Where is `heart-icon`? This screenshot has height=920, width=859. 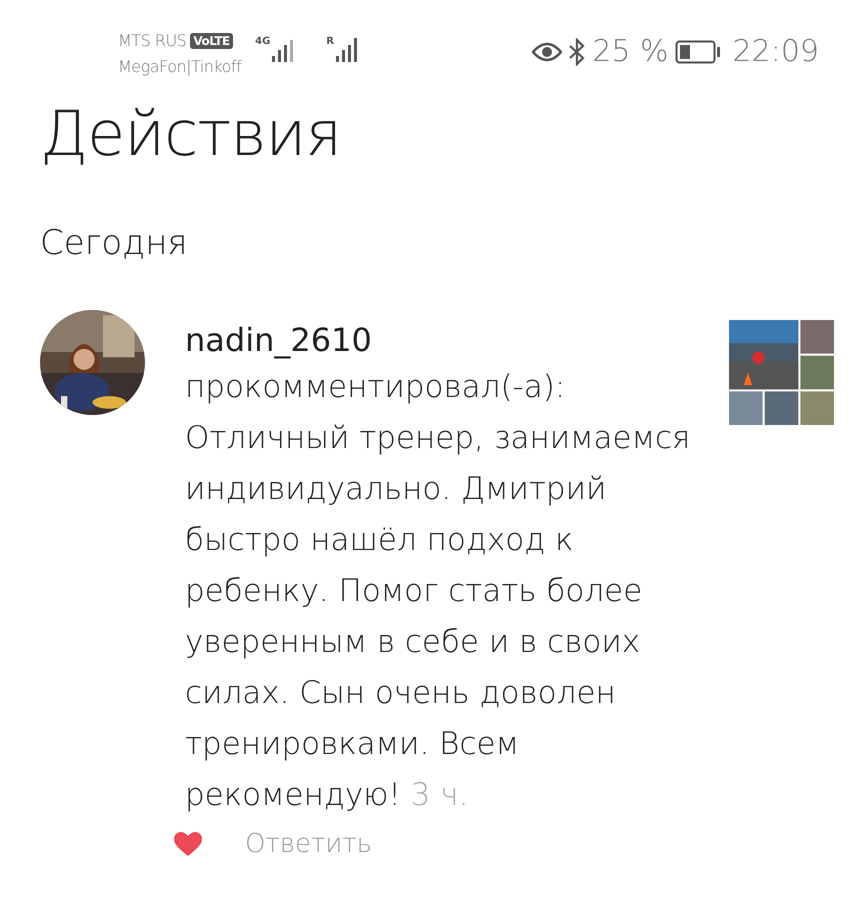
heart-icon is located at coordinates (188, 844).